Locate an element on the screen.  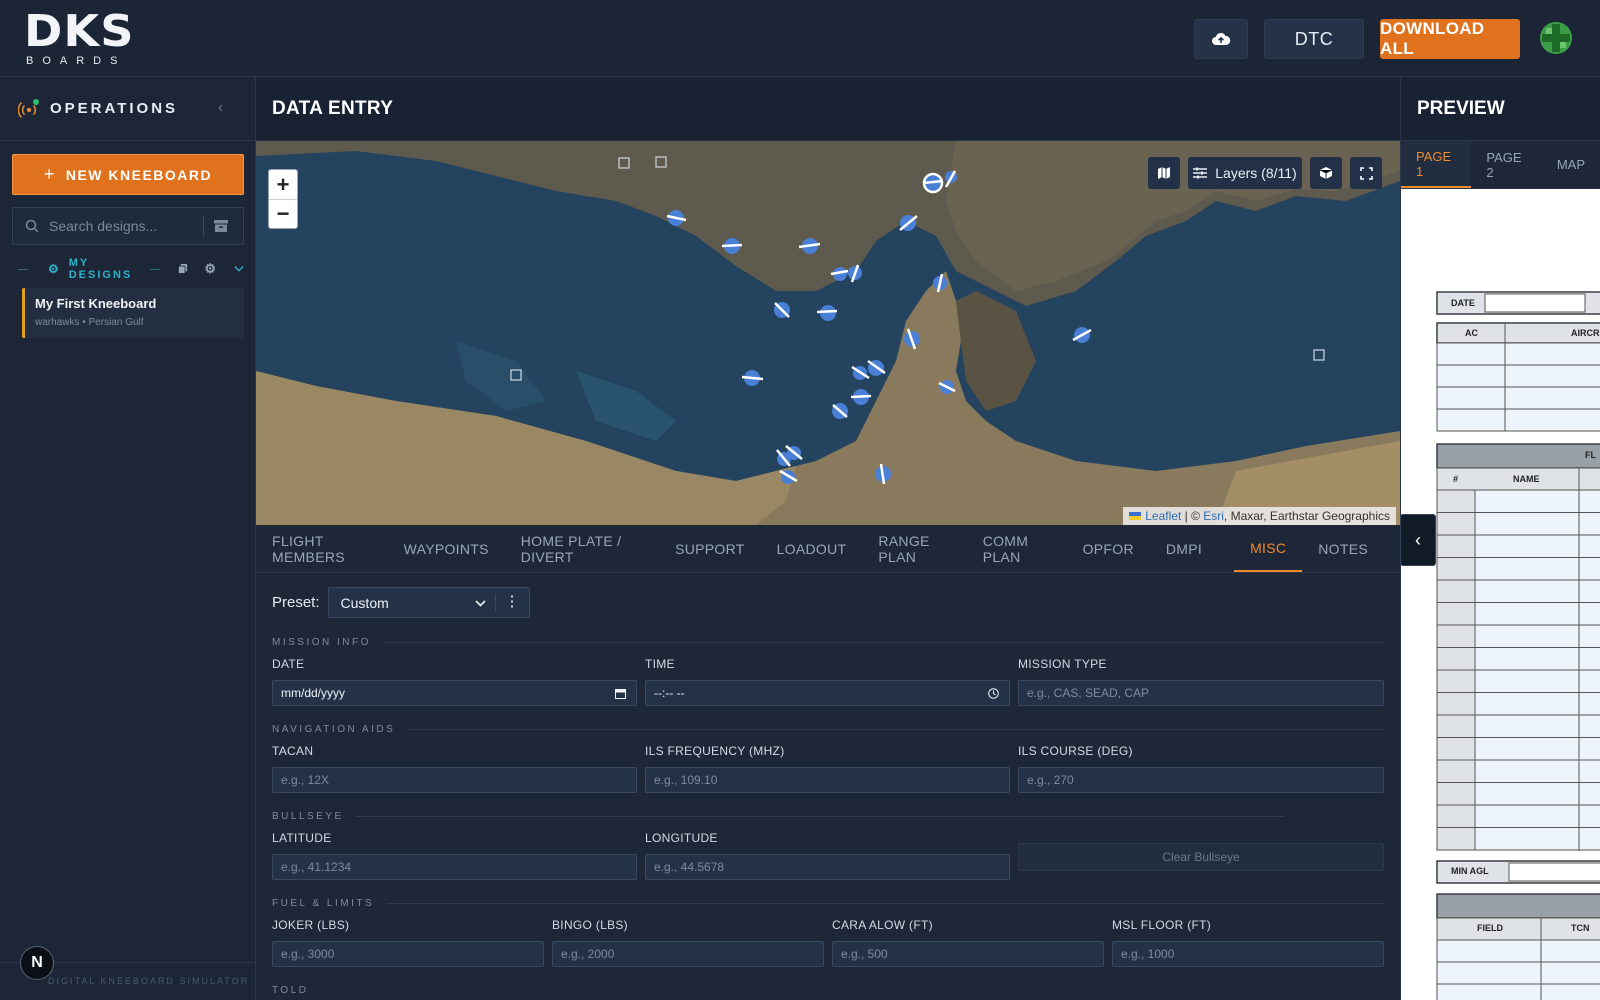
tab-notes: NOTES is located at coordinates (1351, 548).